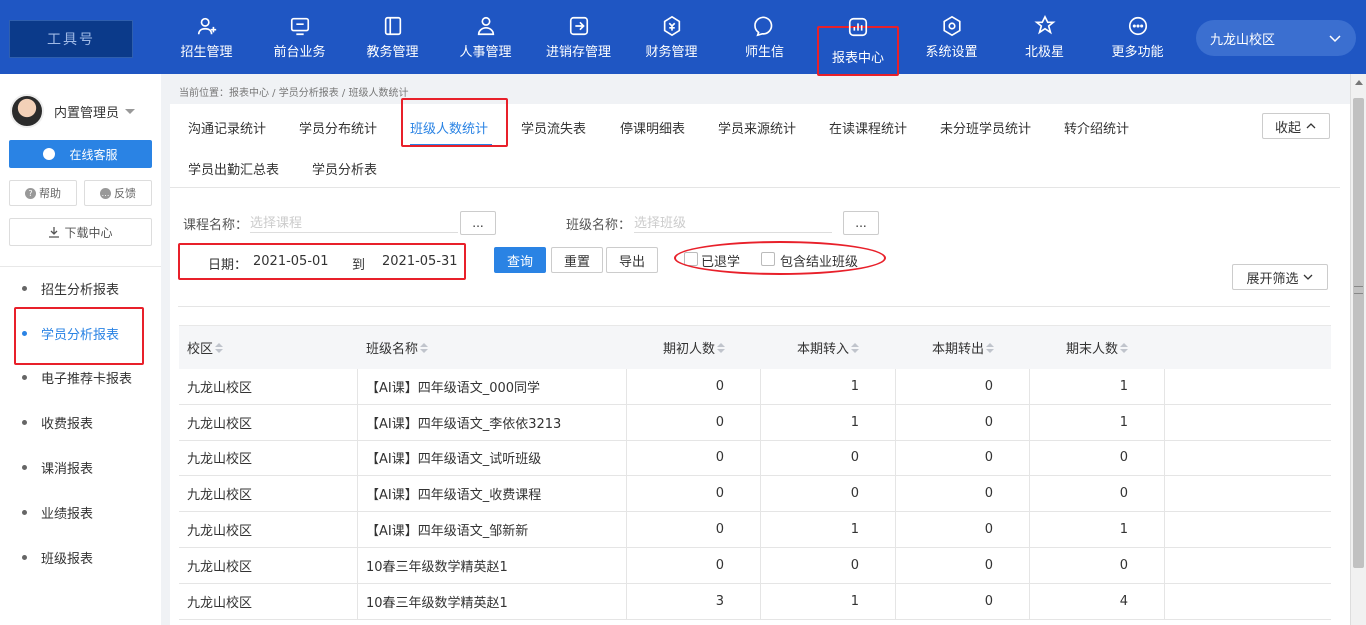  What do you see at coordinates (392, 37) in the screenshot?
I see `nav-item-academic: 教务管理` at bounding box center [392, 37].